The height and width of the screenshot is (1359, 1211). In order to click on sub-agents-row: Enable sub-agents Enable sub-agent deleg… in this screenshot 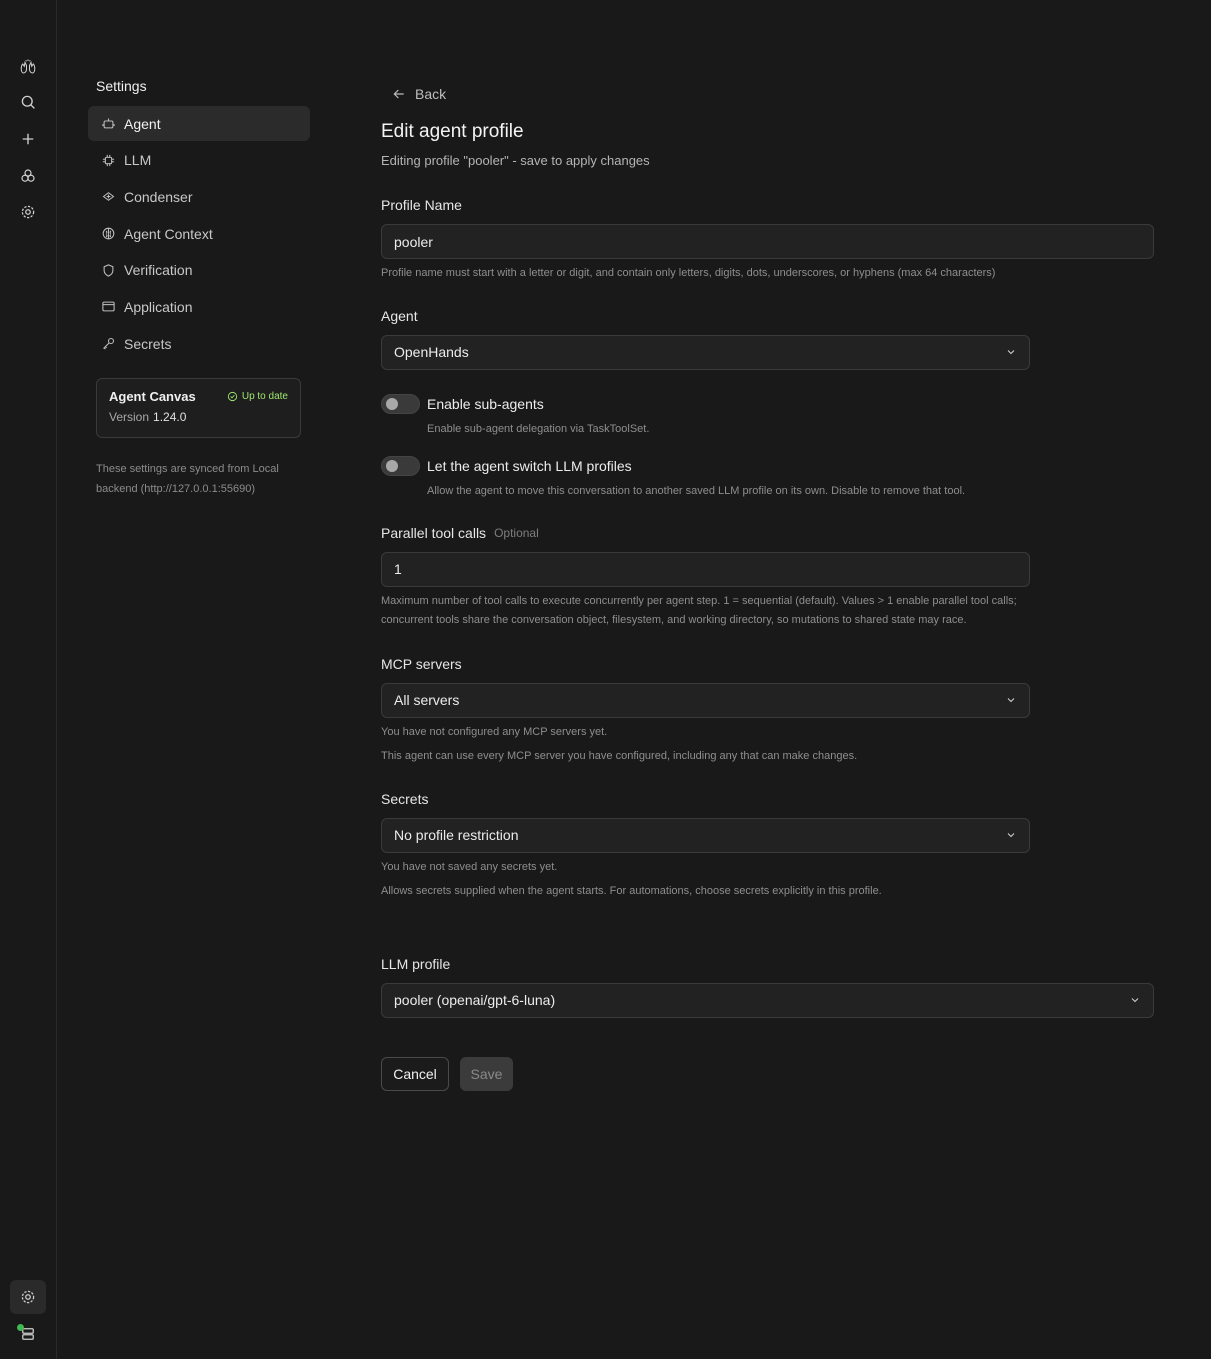, I will do `click(767, 416)`.